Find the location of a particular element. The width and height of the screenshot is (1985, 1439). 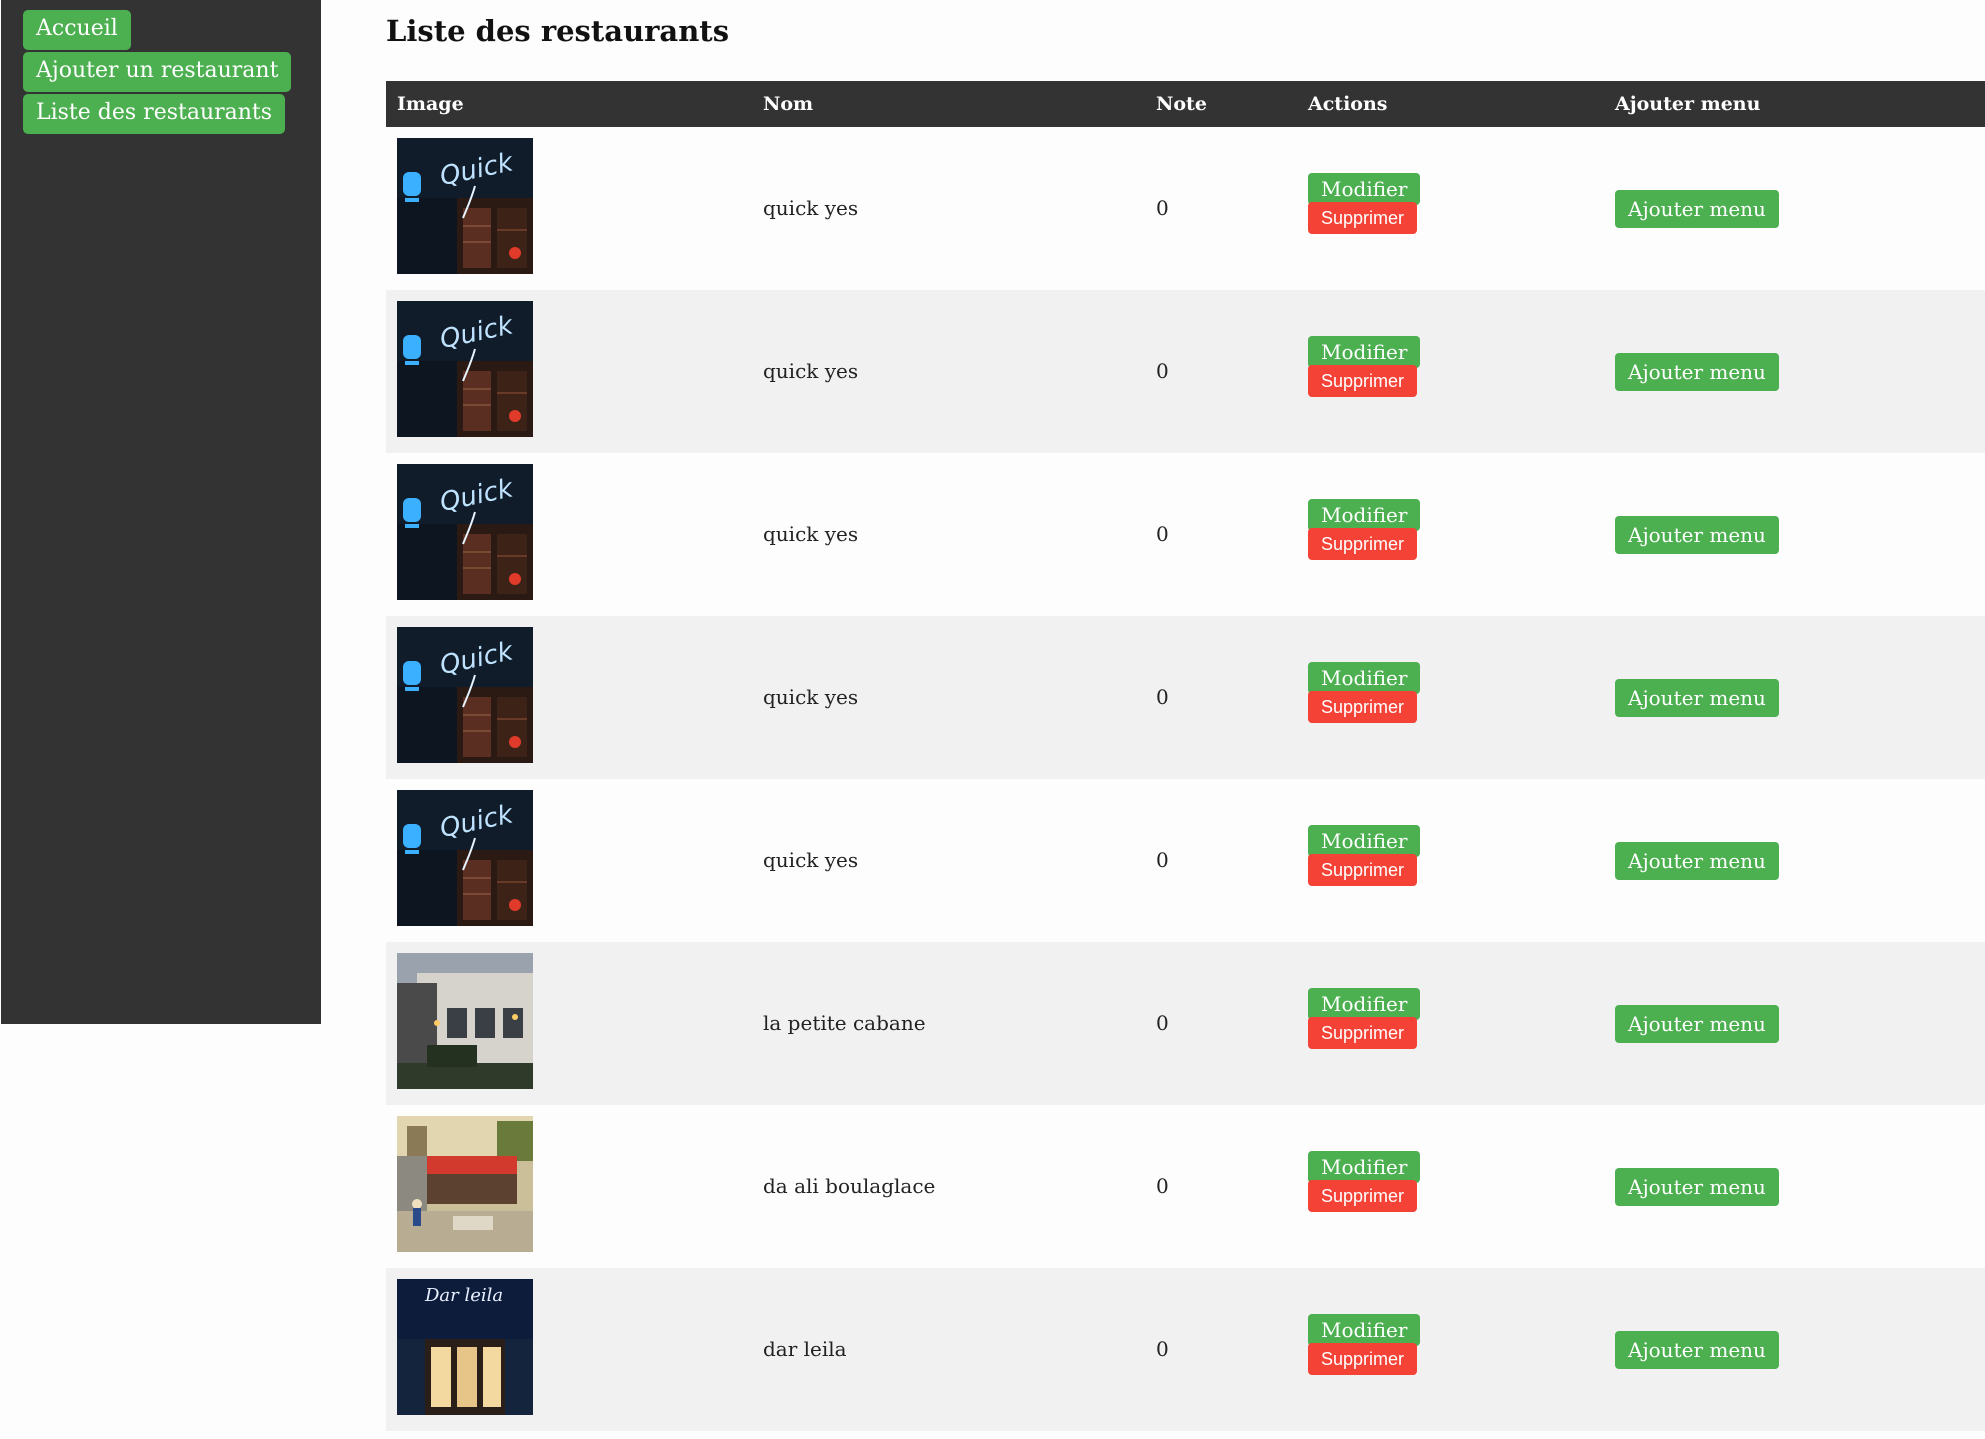

restaurant-name: da ali boulaglace is located at coordinates (849, 1186).